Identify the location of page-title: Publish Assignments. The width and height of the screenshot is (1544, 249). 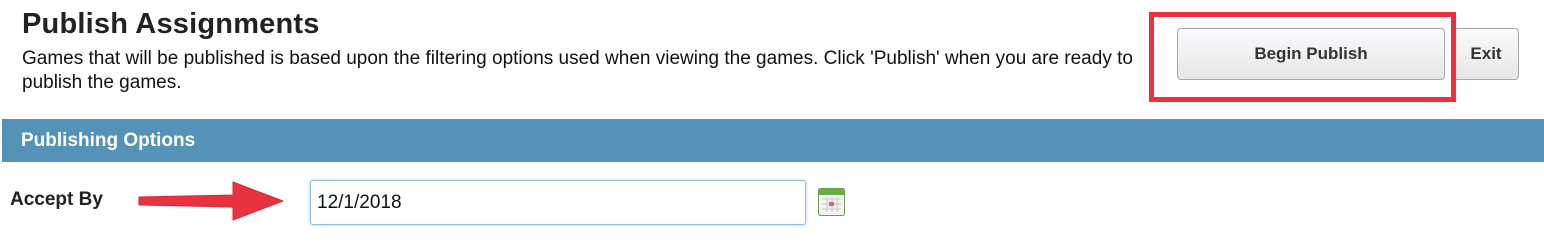
(171, 24).